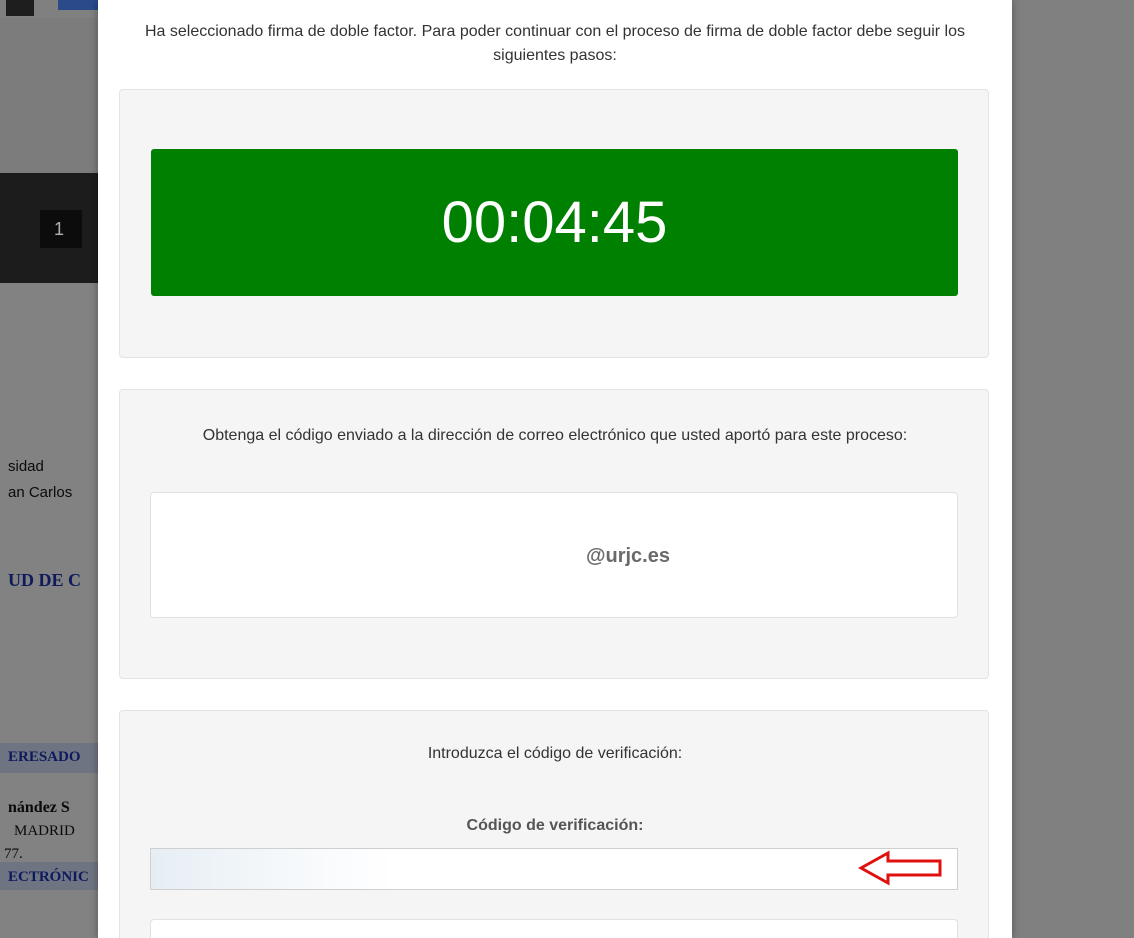 The image size is (1134, 938). I want to click on background-app-icon, so click(20, 8).